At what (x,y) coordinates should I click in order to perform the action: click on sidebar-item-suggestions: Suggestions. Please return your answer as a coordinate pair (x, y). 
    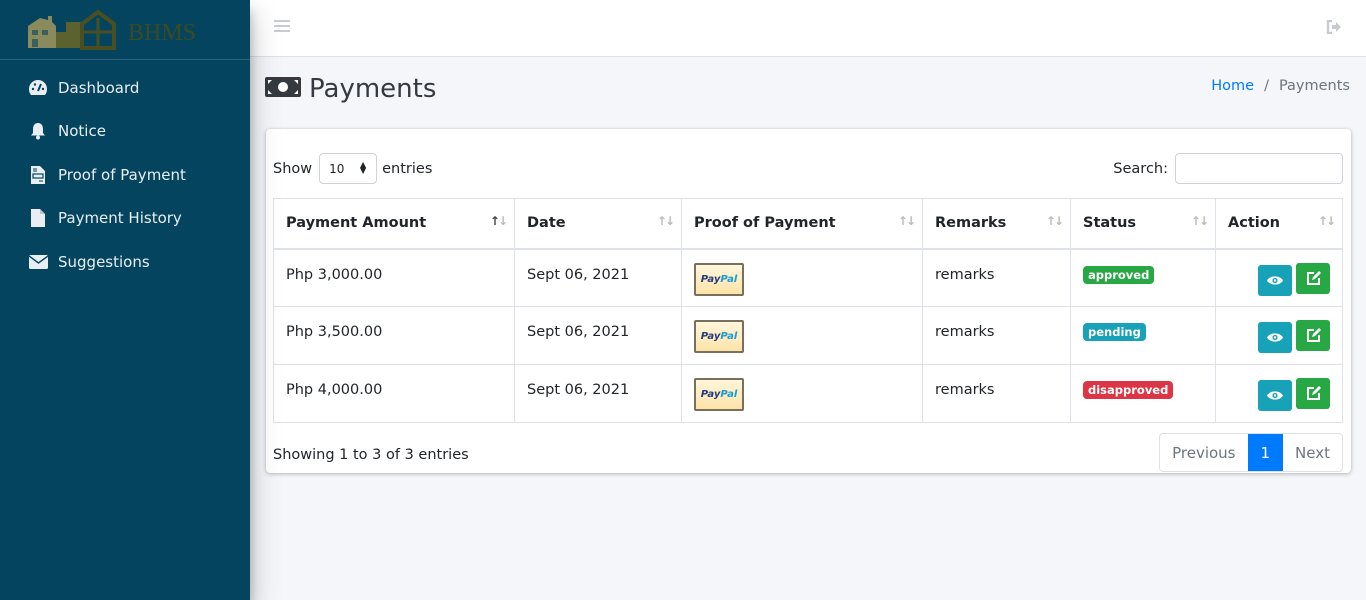
    Looking at the image, I should click on (125, 262).